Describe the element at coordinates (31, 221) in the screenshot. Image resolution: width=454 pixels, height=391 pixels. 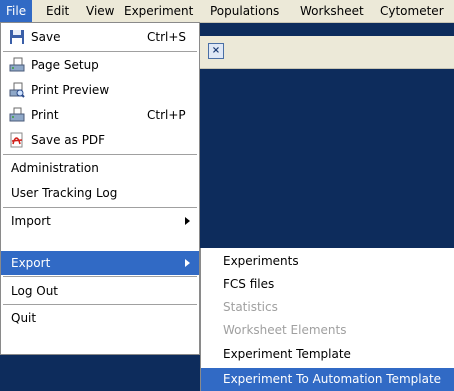
I see `menu-item-label: Import` at that location.